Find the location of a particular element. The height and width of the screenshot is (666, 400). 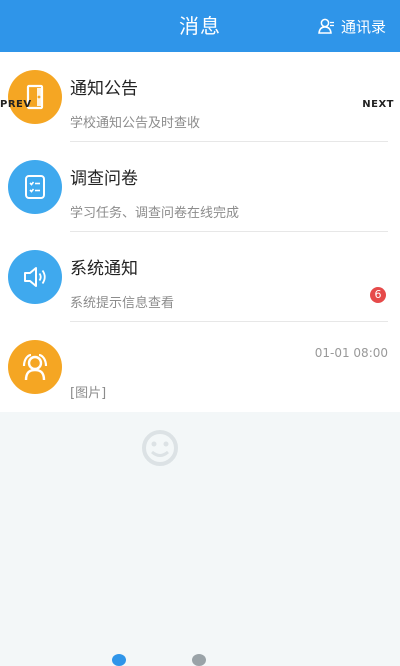

speaker-icon is located at coordinates (35, 277).